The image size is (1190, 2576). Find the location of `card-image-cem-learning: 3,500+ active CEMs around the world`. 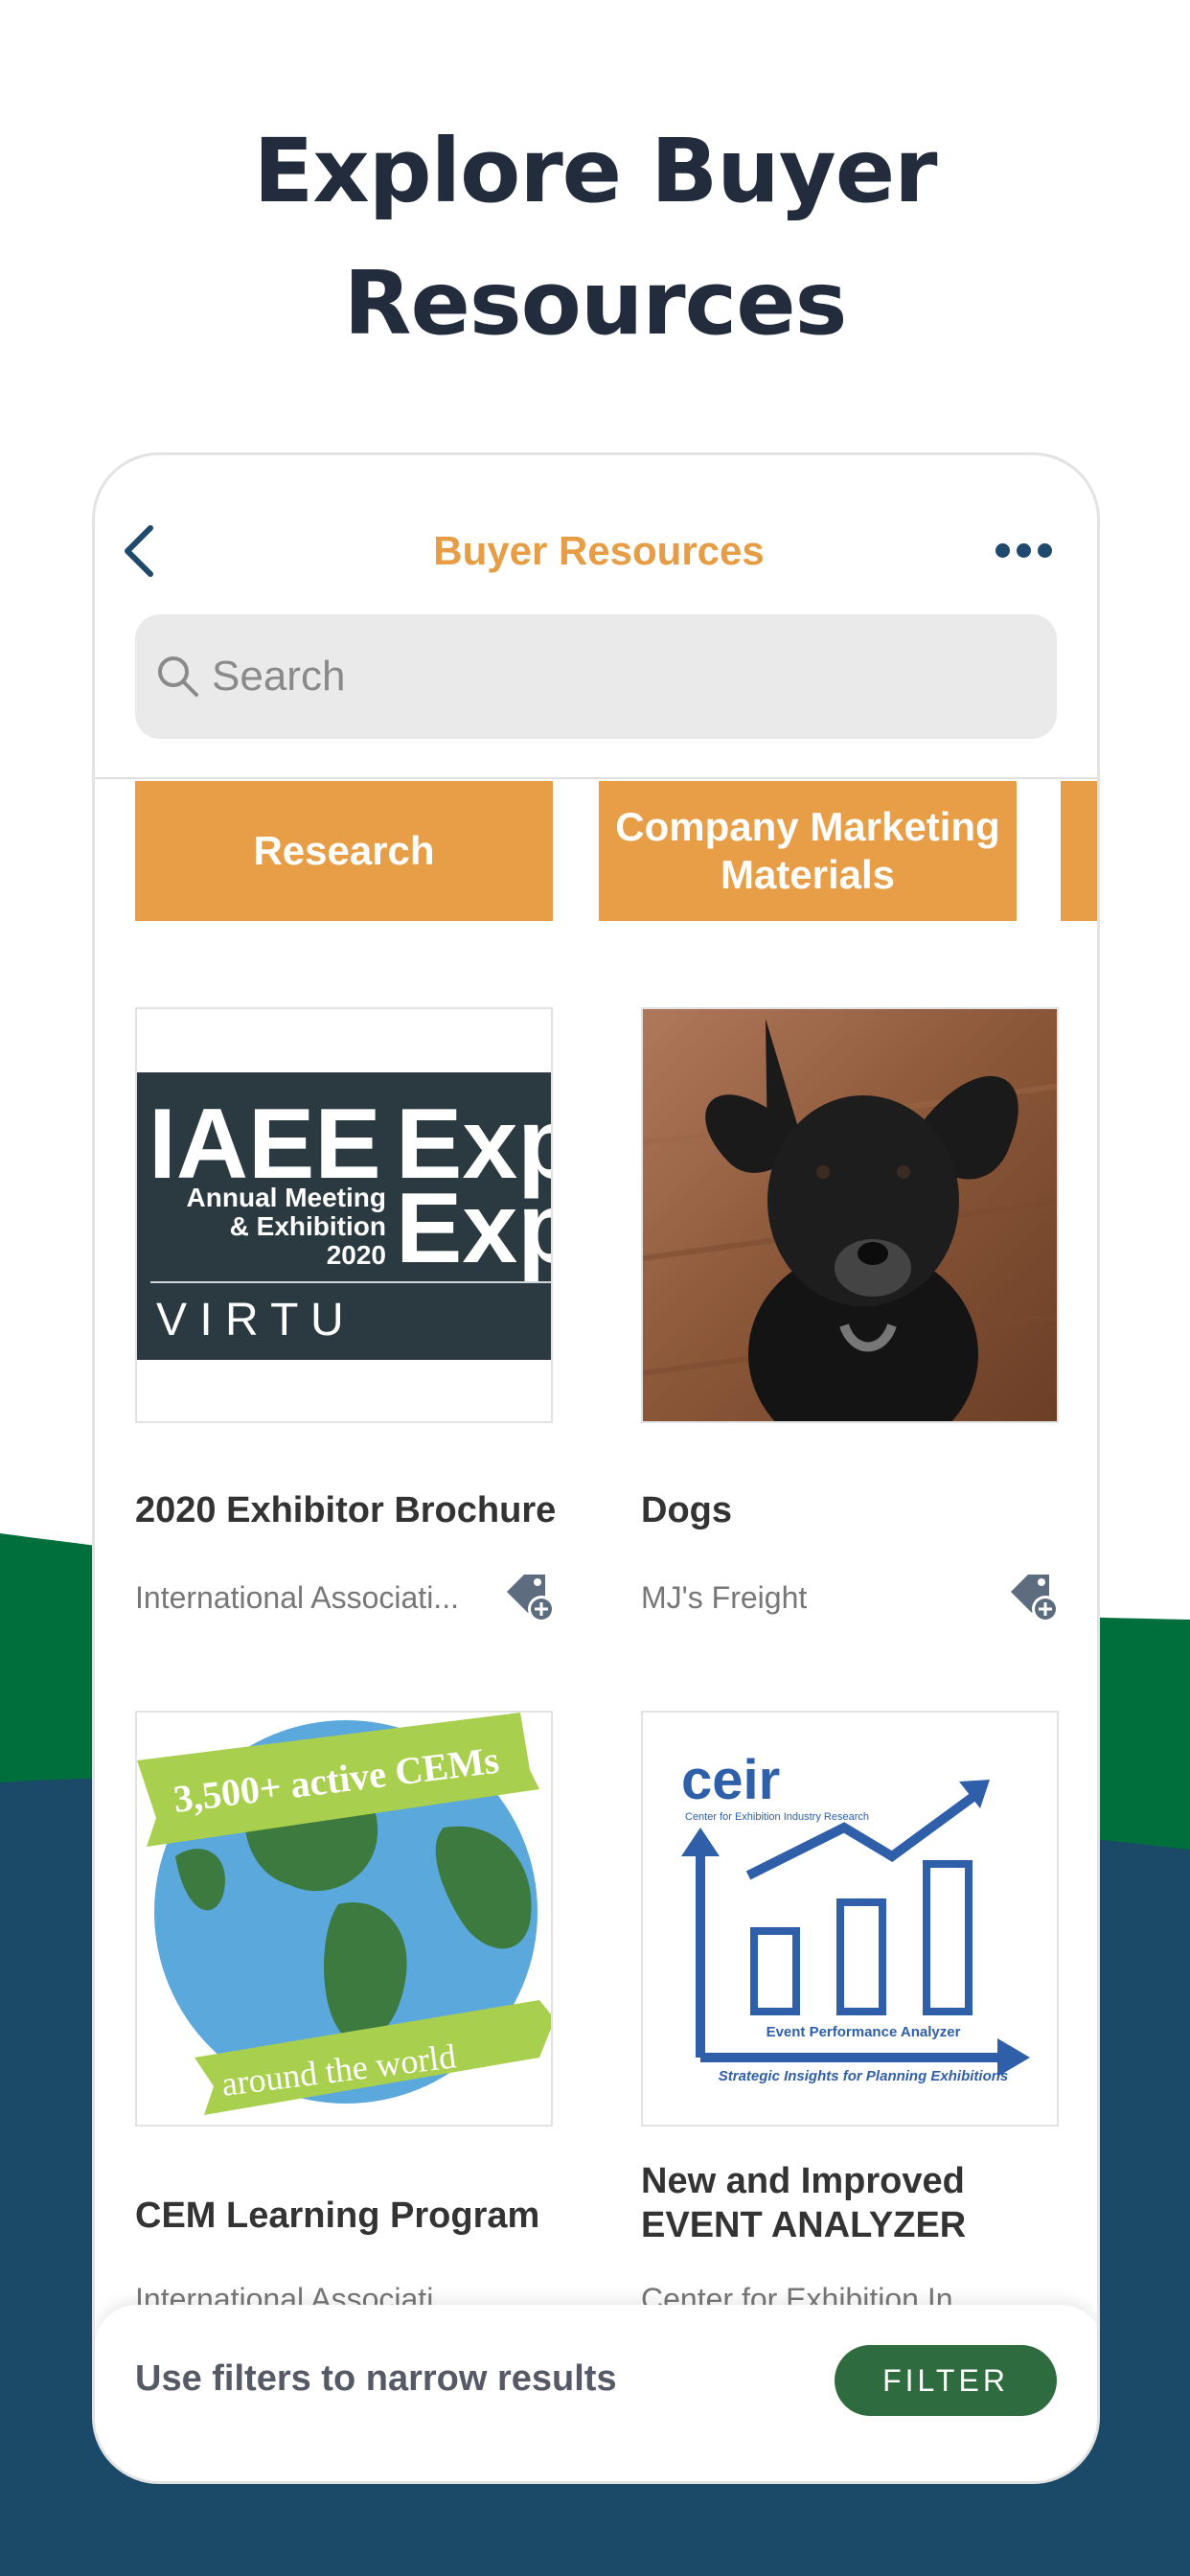

card-image-cem-learning: 3,500+ active CEMs around the world is located at coordinates (344, 1919).